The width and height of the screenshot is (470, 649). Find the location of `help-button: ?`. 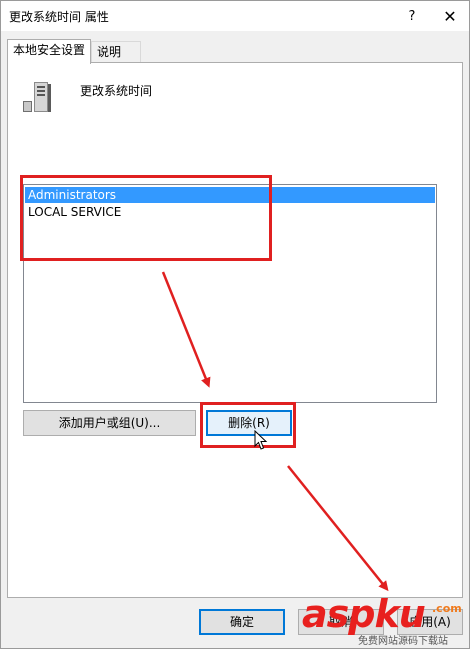

help-button: ? is located at coordinates (412, 16).